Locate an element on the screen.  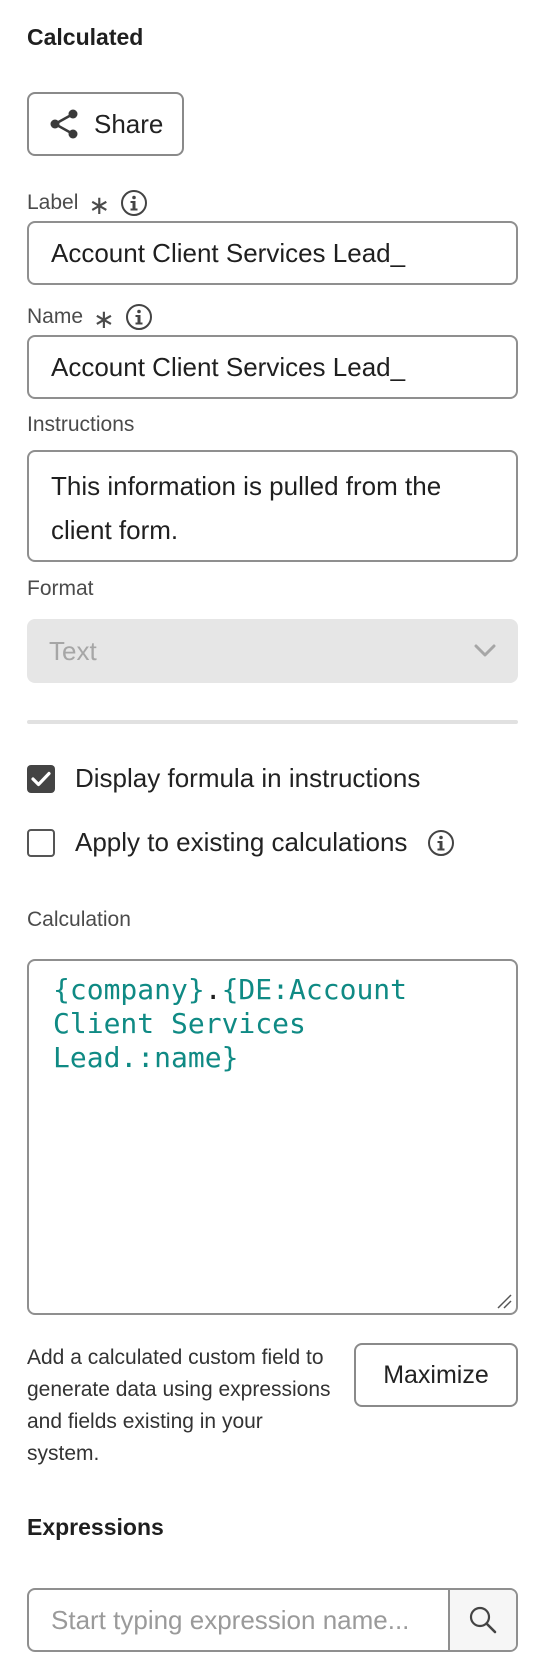
name-input: Account Client Services Lead_ is located at coordinates (272, 367).